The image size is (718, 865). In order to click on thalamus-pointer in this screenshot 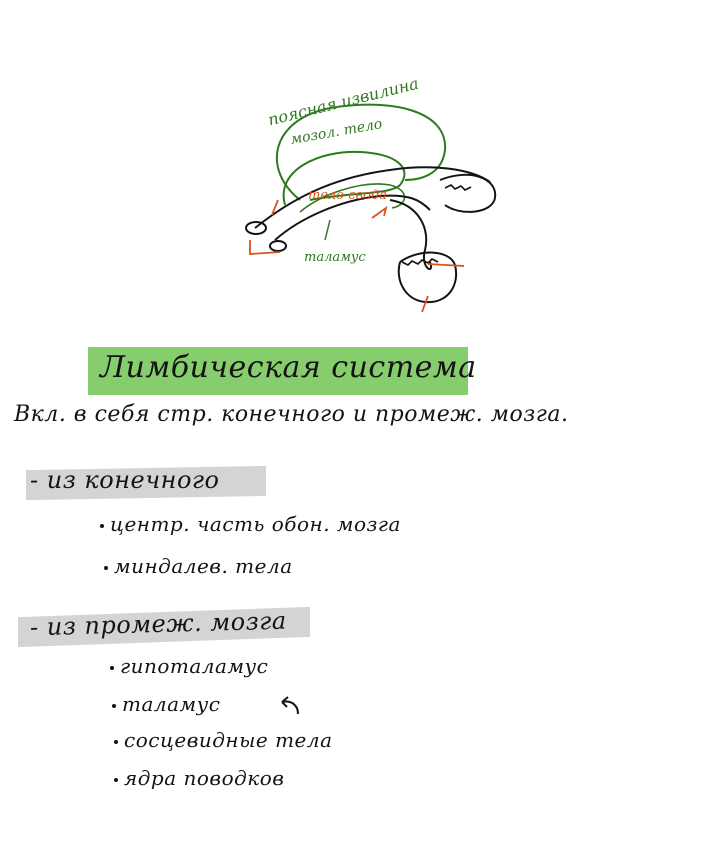, I will do `click(327, 230)`.